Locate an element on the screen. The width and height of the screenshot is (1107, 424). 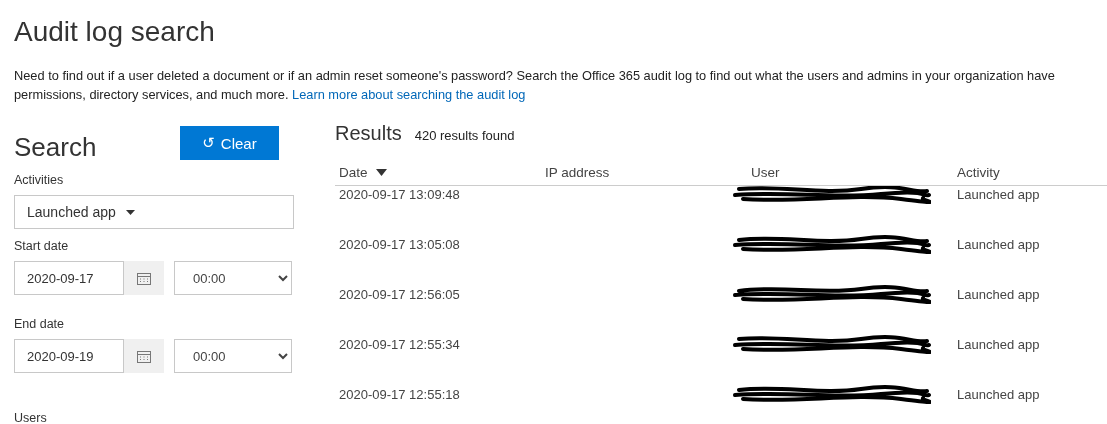
clear-button: ↺ Clear is located at coordinates (229, 143).